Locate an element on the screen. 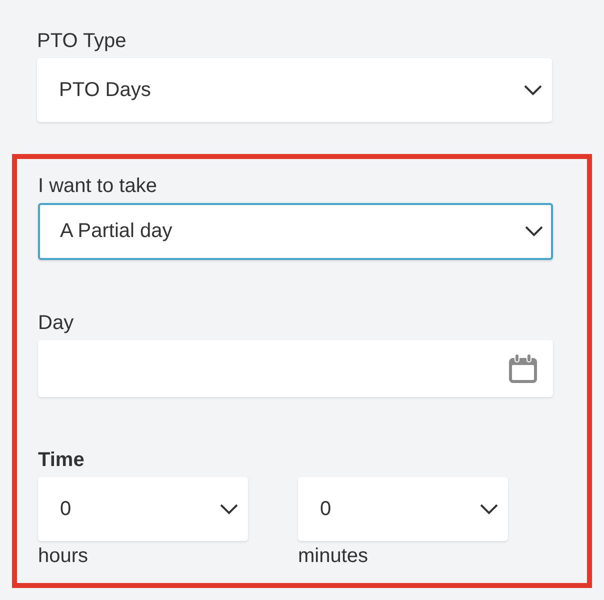 Image resolution: width=604 pixels, height=600 pixels. calendar-icon is located at coordinates (523, 368).